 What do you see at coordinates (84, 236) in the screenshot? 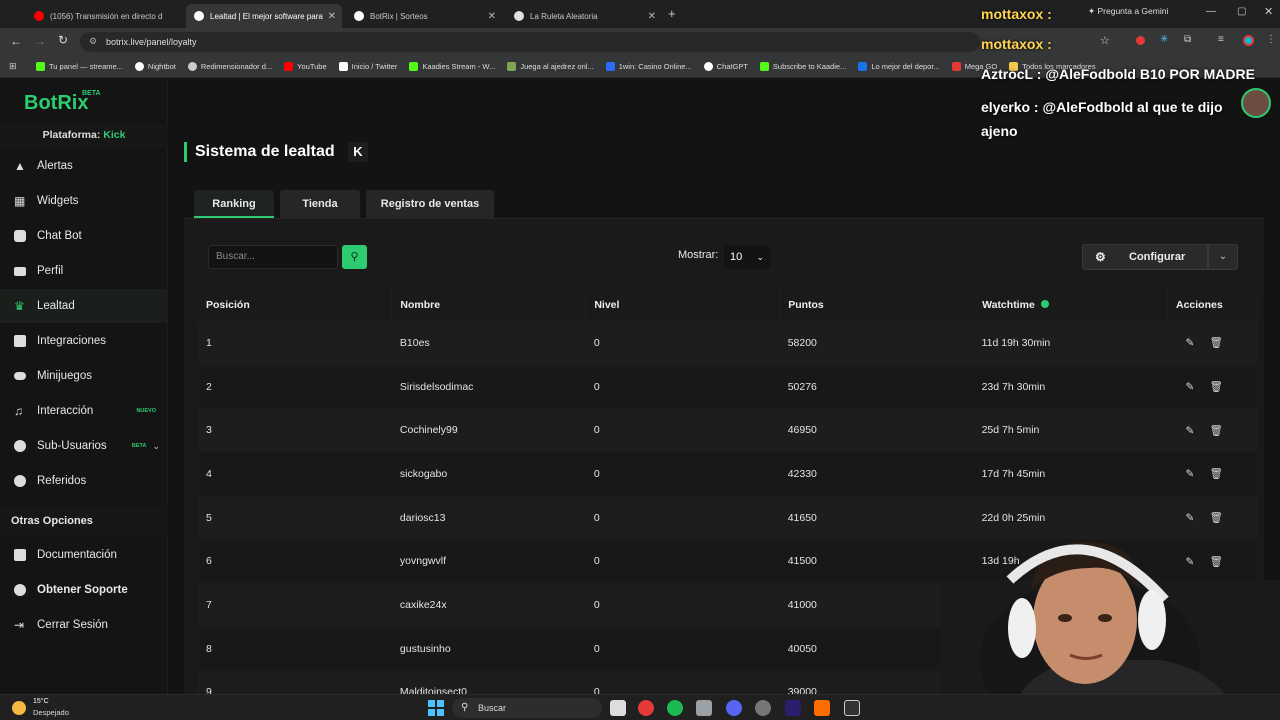
I see `sidebar-item-chat-bot: Chat Bot` at bounding box center [84, 236].